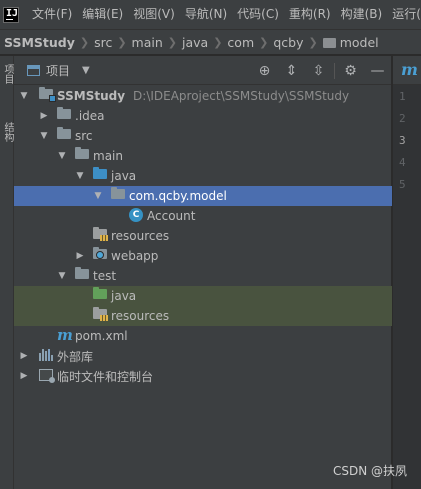 Image resolution: width=421 pixels, height=489 pixels. I want to click on expand-all-icon: ⇕, so click(291, 71).